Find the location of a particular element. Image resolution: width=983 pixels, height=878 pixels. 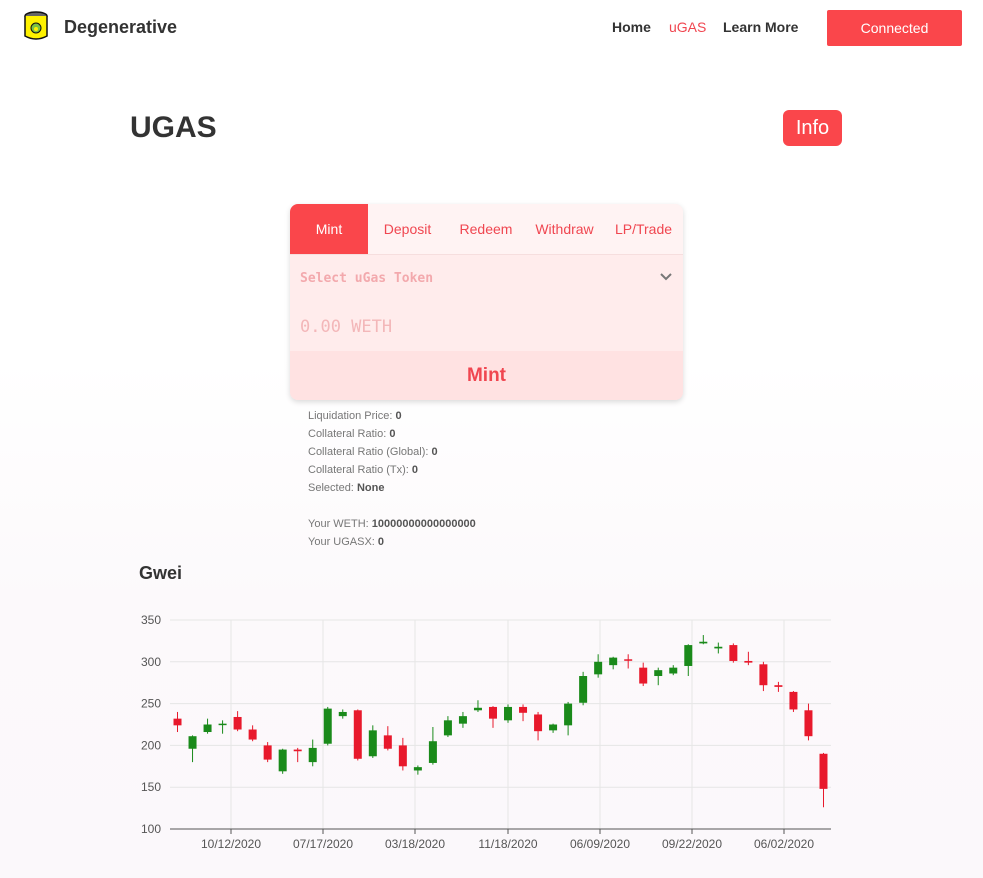

token-select: Select uGas Token is located at coordinates (486, 277).